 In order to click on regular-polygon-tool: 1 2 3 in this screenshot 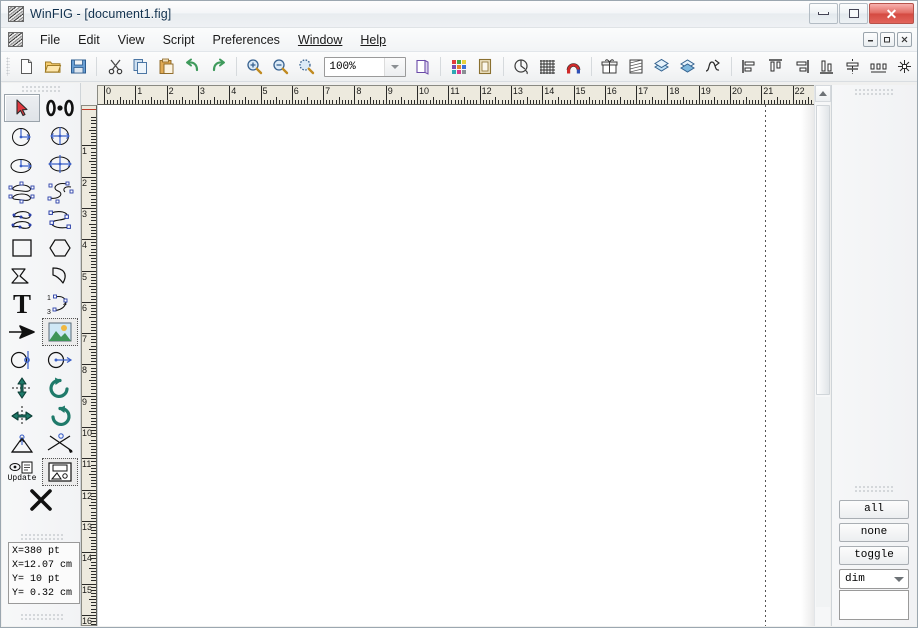, I will do `click(60, 304)`.